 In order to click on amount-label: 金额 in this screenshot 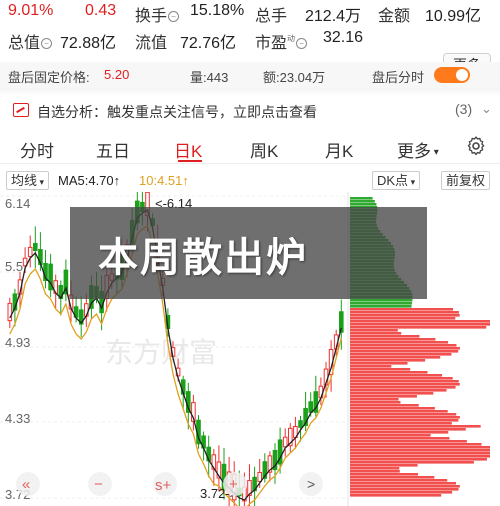, I will do `click(394, 16)`.